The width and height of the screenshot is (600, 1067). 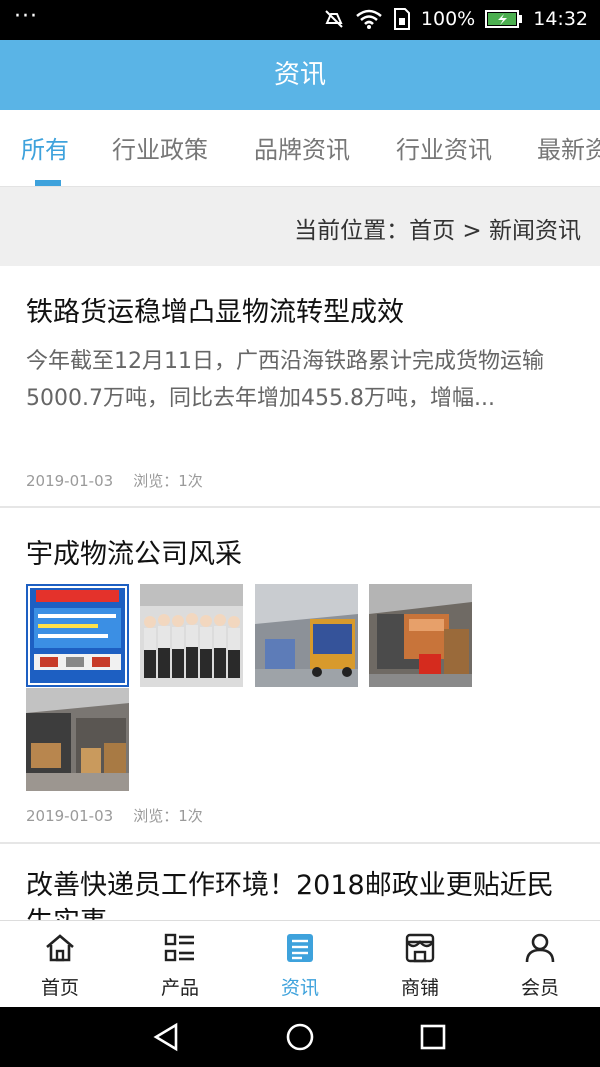 I want to click on forklift-loading-photo, so click(x=420, y=635).